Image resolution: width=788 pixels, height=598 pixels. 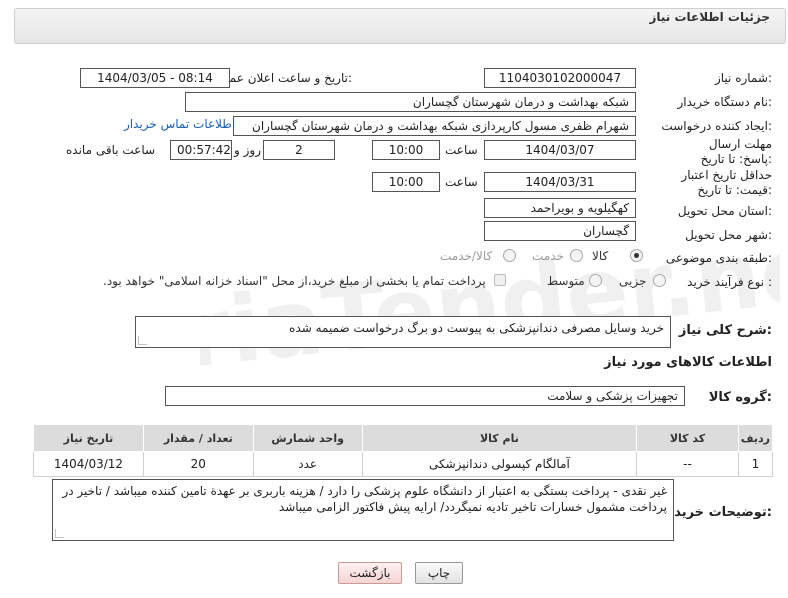 I want to click on cell-unit: عدد, so click(x=307, y=464).